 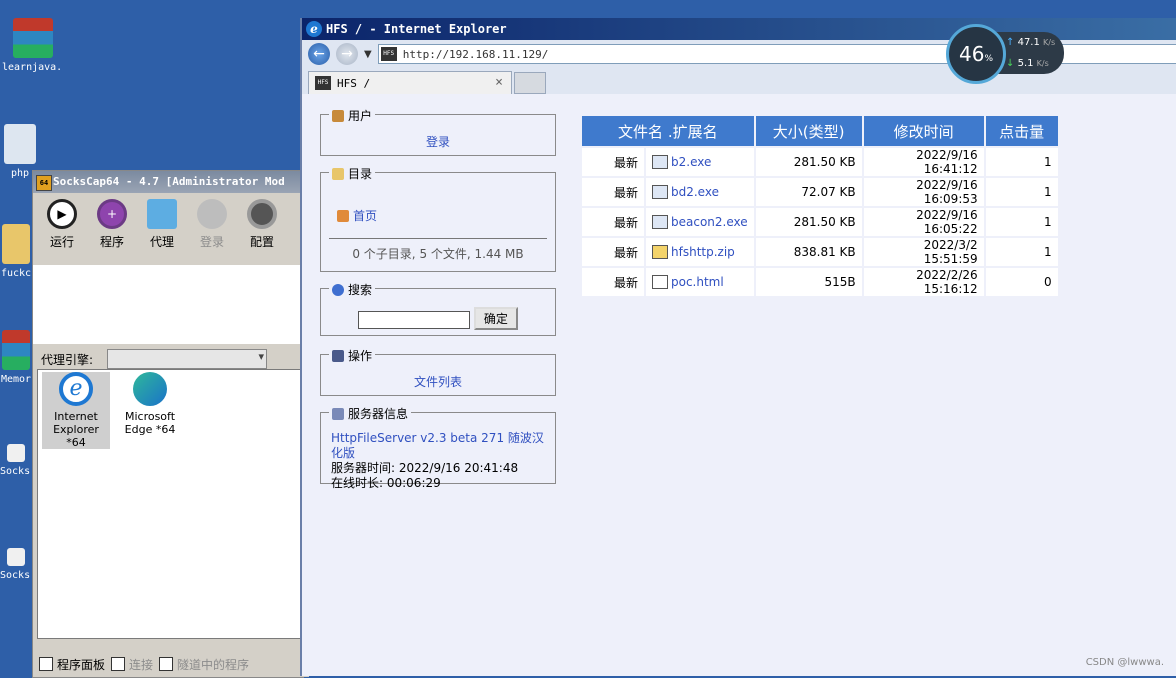 I want to click on login-button: 登录, so click(x=212, y=223).